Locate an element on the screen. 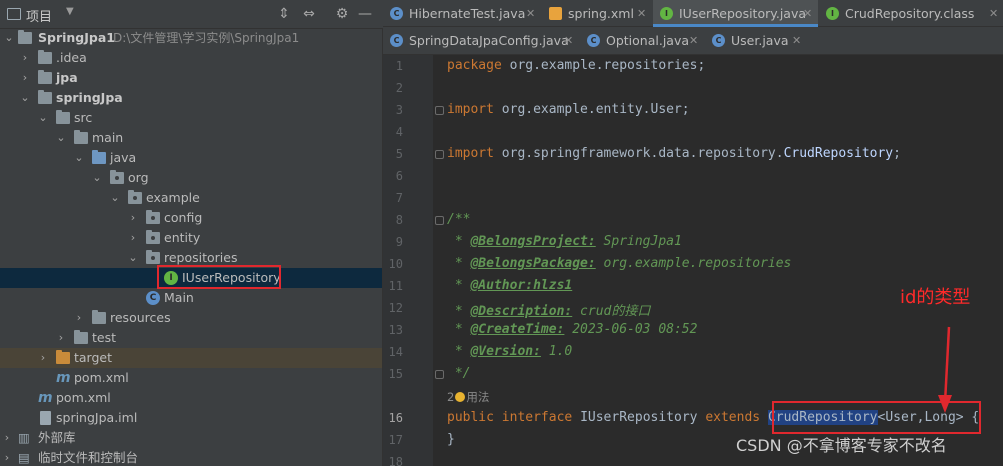 The width and height of the screenshot is (1003, 466). watermark: CSDN @不拿博客专家不改名 is located at coordinates (841, 445).